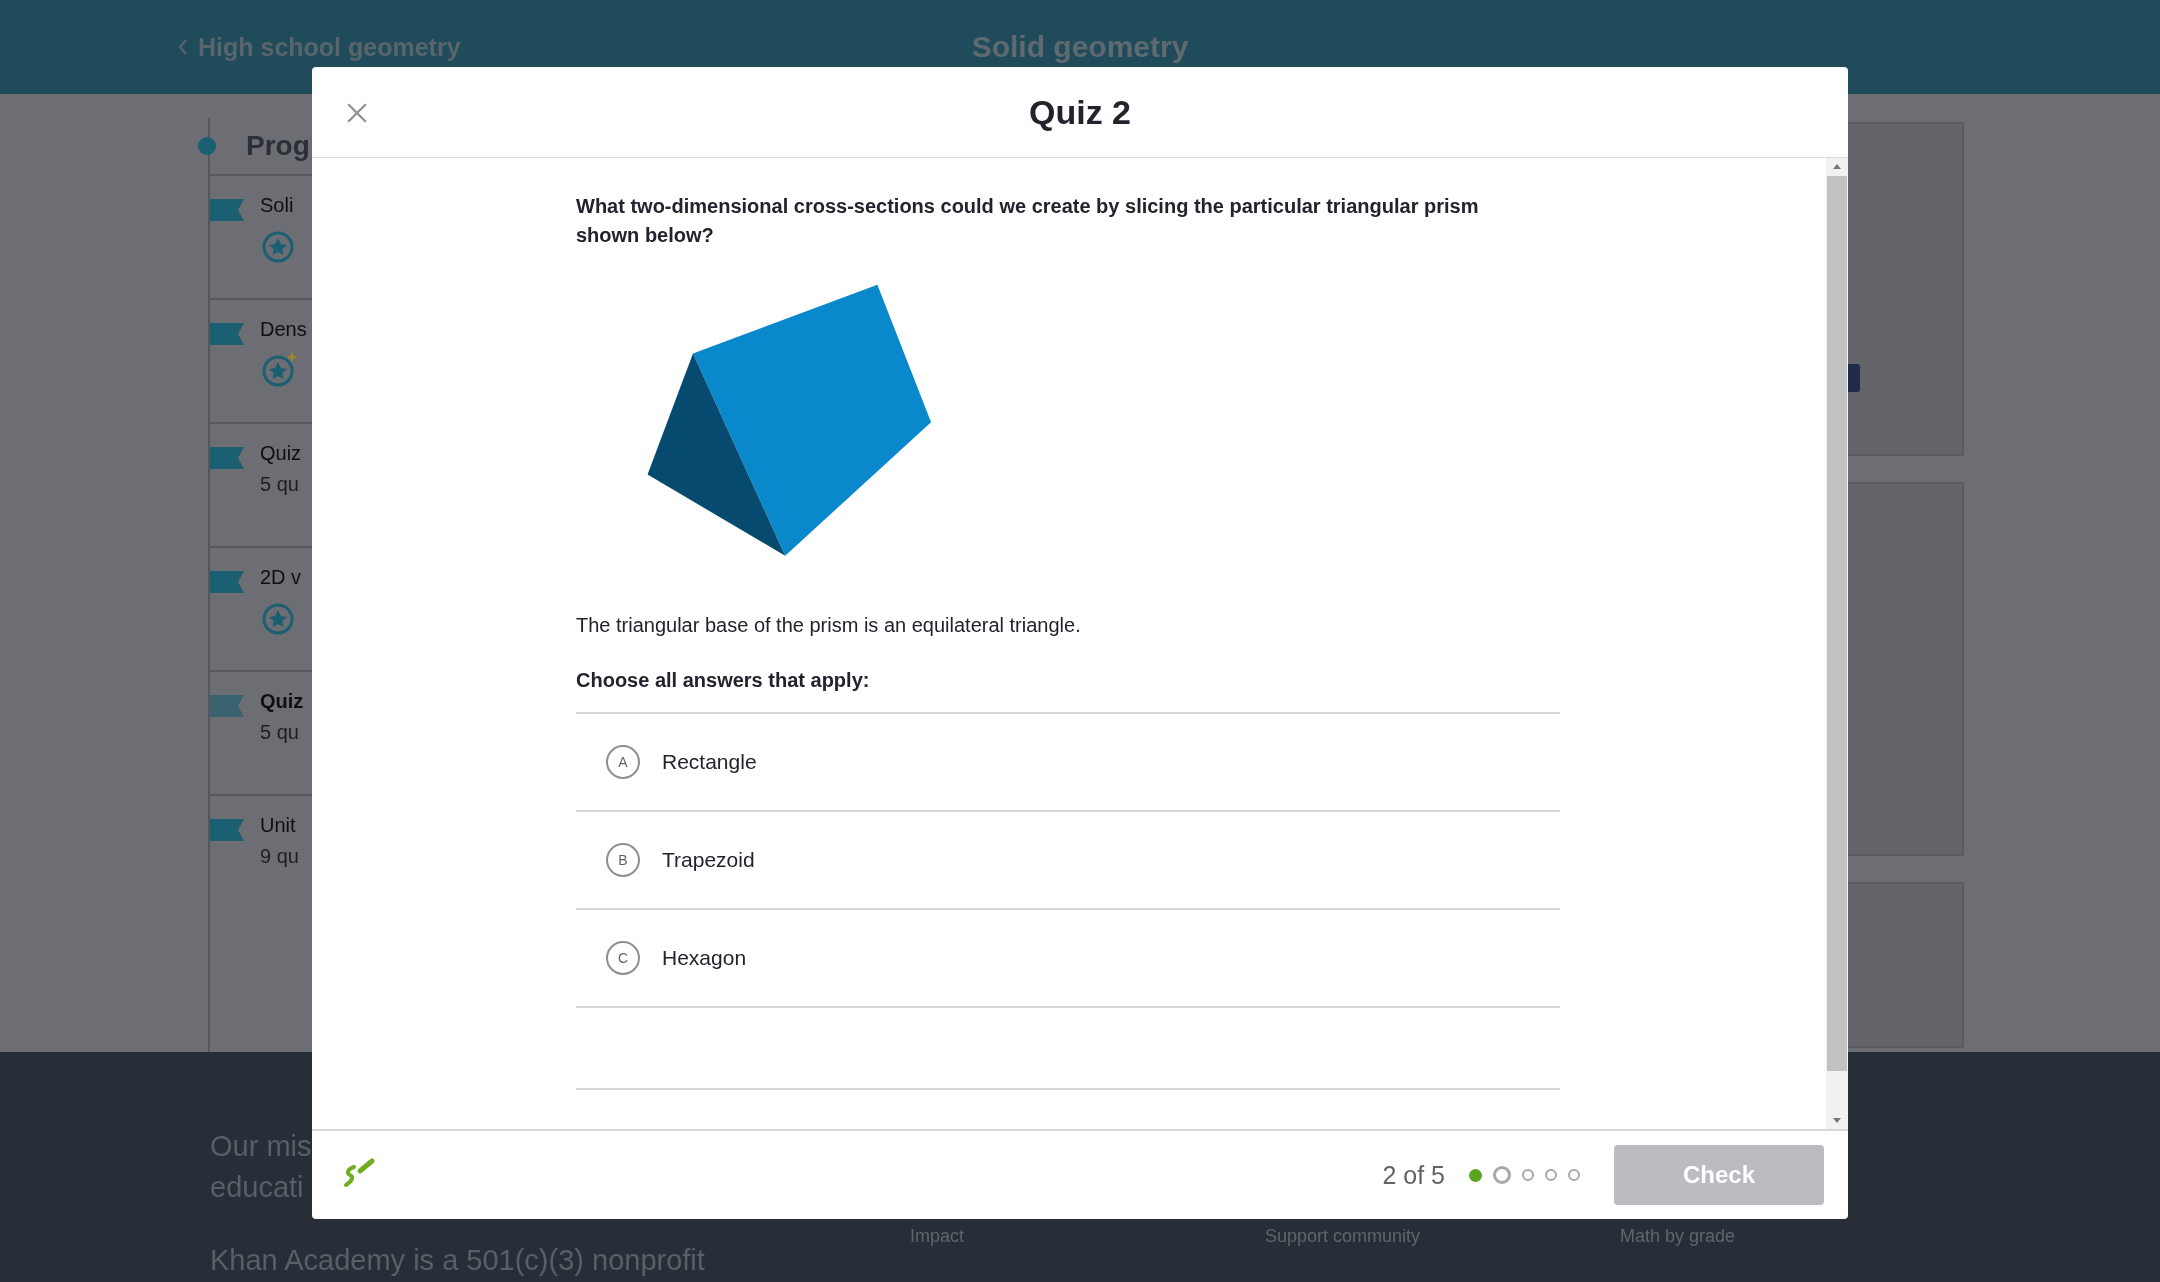  I want to click on choice-label: Rectangle, so click(709, 762).